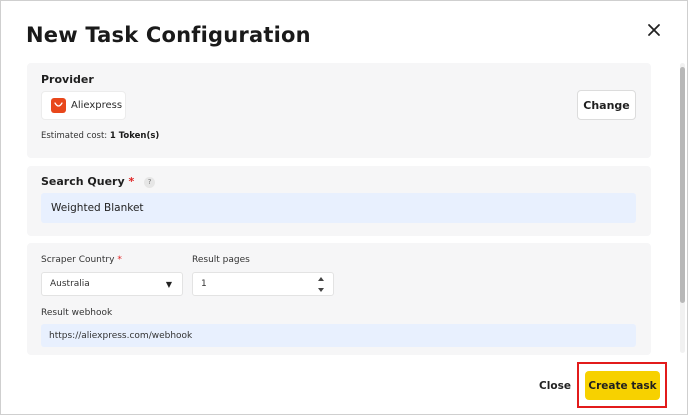 This screenshot has width=688, height=415. I want to click on scrollbar-track, so click(682, 208).